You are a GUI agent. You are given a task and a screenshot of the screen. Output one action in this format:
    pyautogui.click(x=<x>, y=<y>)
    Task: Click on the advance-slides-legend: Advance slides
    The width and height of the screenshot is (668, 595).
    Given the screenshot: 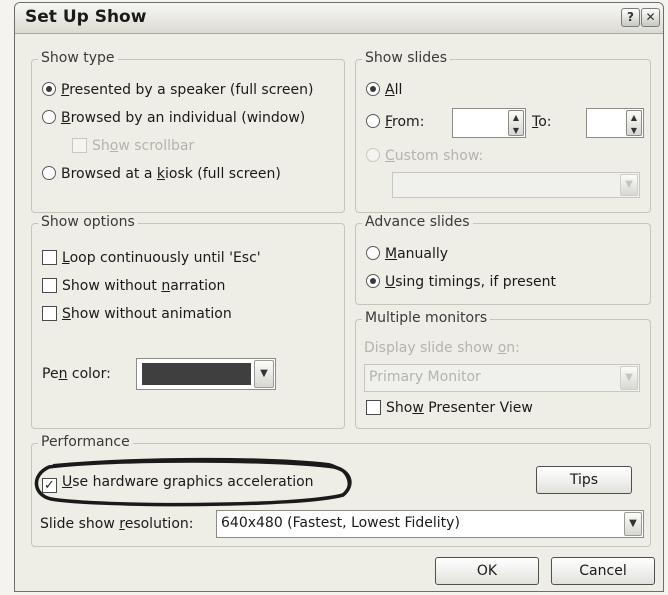 What is the action you would take?
    pyautogui.click(x=417, y=222)
    